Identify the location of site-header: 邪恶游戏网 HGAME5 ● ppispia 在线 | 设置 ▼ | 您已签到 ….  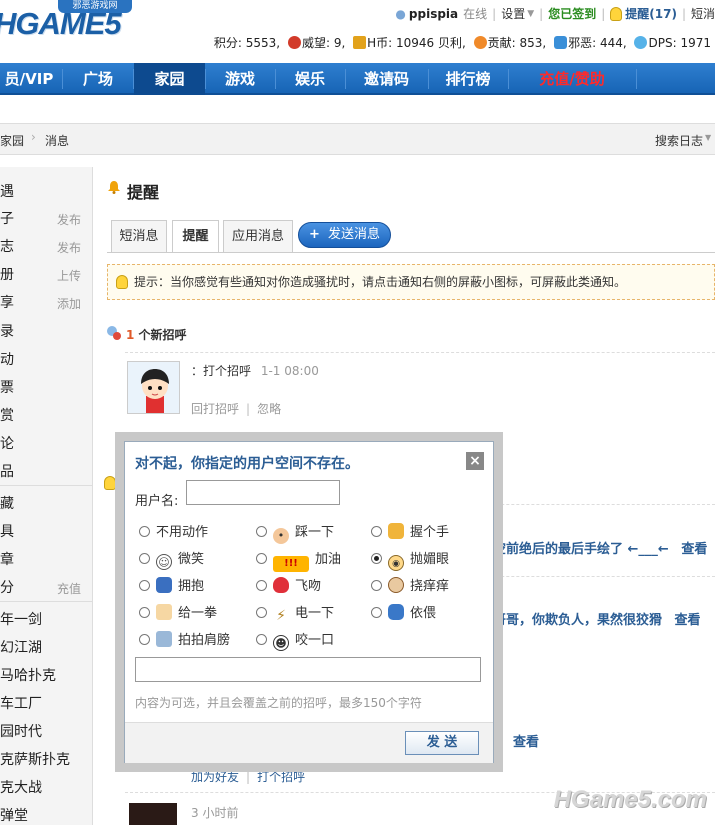
(357, 31).